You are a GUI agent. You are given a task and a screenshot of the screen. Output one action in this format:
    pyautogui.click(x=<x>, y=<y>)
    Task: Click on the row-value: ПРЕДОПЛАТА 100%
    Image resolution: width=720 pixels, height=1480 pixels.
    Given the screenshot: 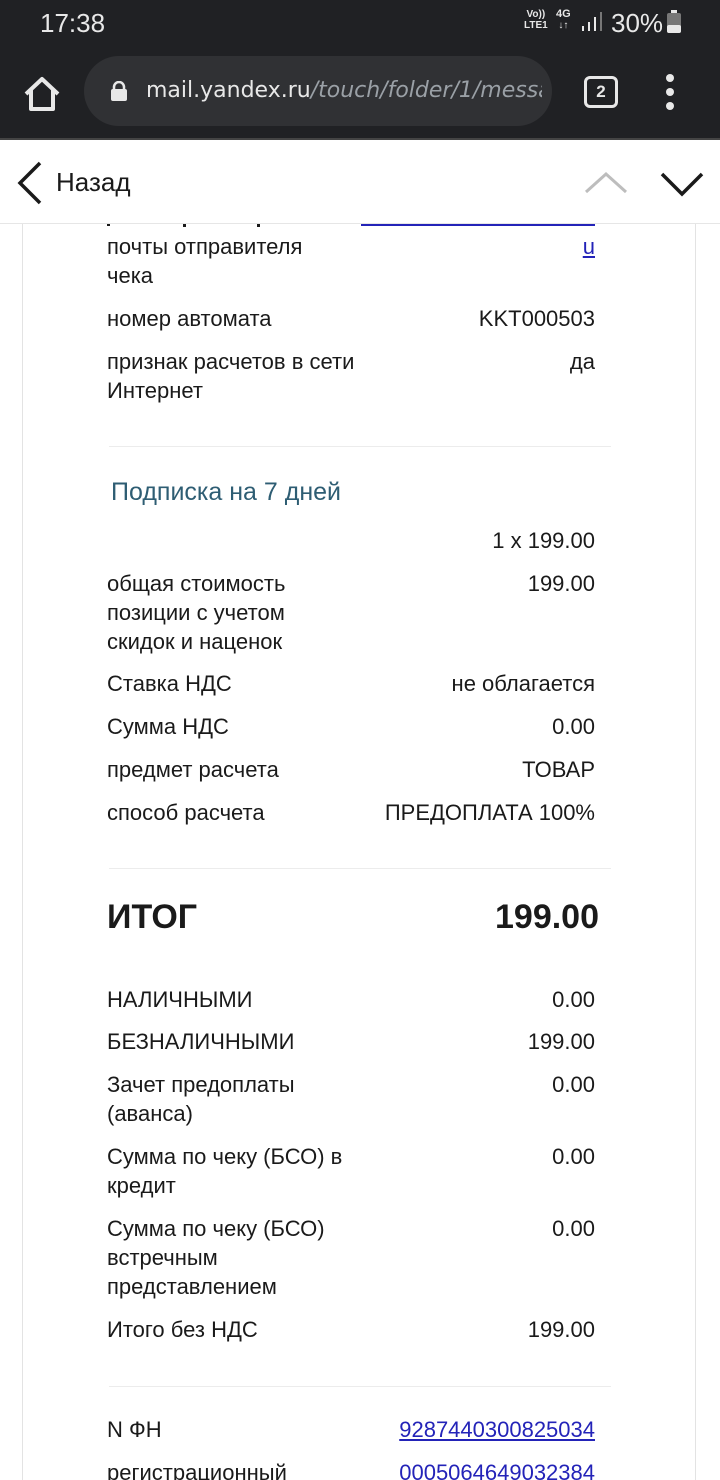 What is the action you would take?
    pyautogui.click(x=489, y=812)
    